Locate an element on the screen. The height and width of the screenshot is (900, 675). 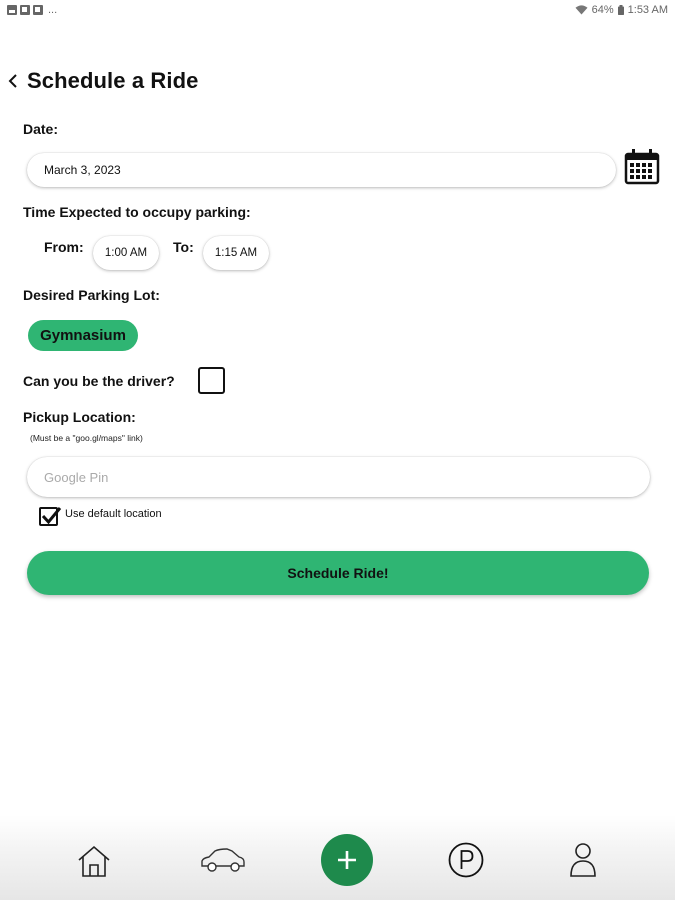
calendar-button is located at coordinates (642, 166).